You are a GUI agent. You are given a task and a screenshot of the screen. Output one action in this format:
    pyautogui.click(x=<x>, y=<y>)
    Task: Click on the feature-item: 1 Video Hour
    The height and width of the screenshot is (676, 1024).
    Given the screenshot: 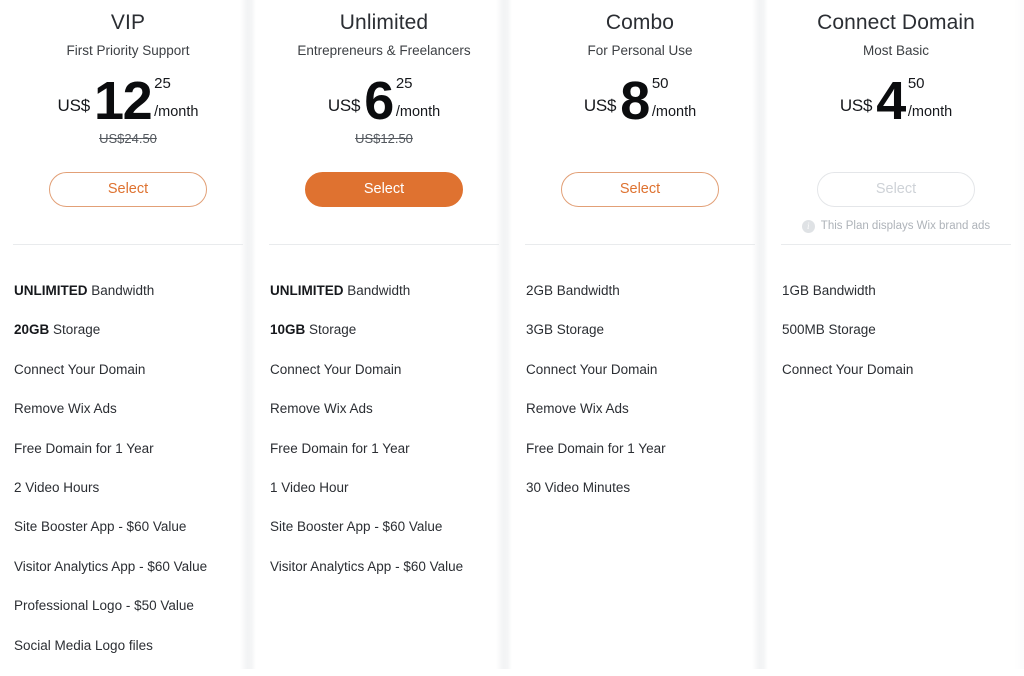 What is the action you would take?
    pyautogui.click(x=309, y=487)
    